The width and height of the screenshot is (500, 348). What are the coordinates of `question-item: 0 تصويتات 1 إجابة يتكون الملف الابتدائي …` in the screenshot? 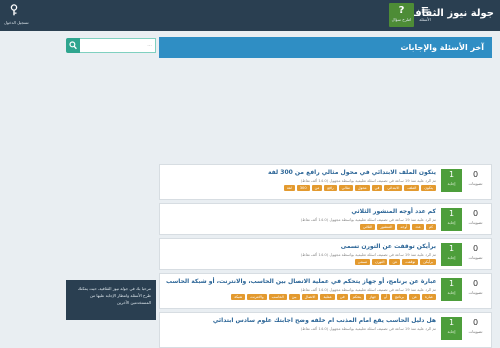 It's located at (325, 182).